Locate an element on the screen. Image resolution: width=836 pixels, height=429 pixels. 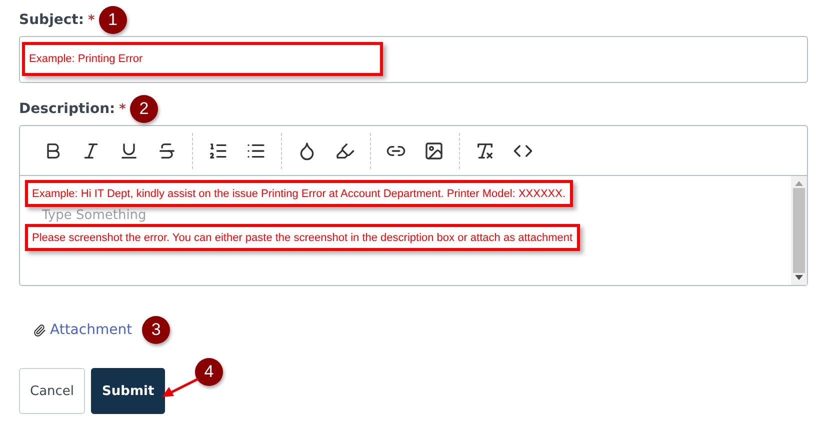
subject-label: Subject: is located at coordinates (51, 20).